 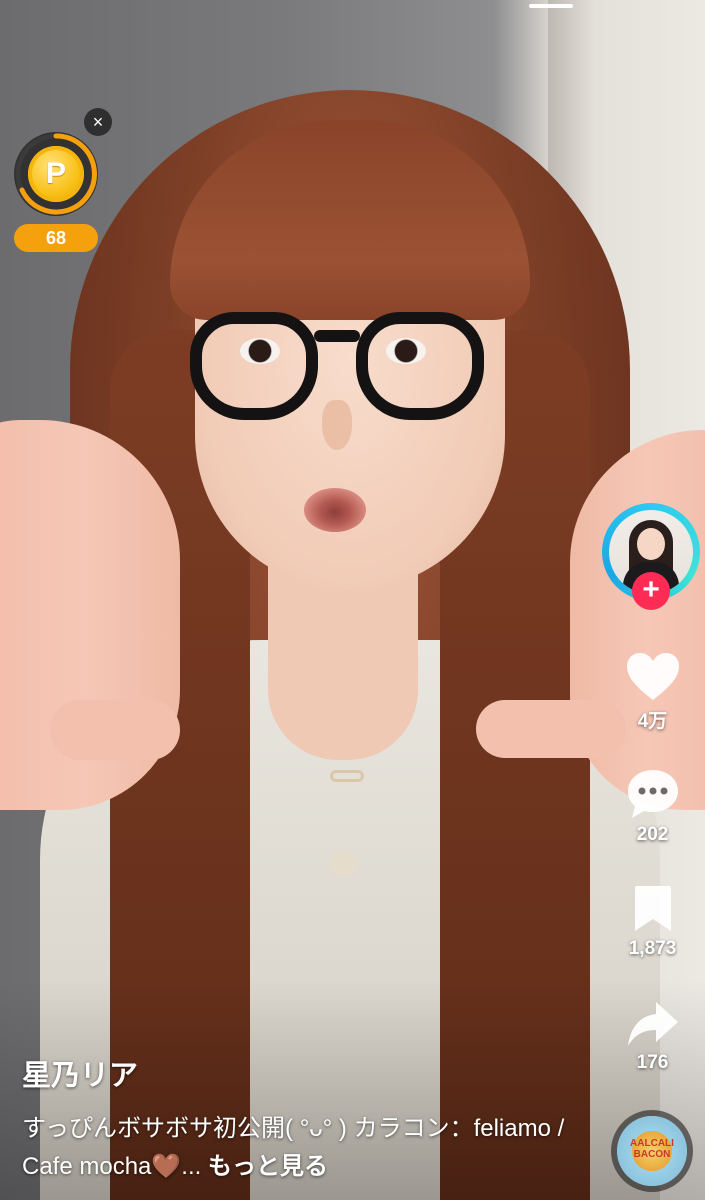 What do you see at coordinates (551, 6) in the screenshot?
I see `top-progress-indicator` at bounding box center [551, 6].